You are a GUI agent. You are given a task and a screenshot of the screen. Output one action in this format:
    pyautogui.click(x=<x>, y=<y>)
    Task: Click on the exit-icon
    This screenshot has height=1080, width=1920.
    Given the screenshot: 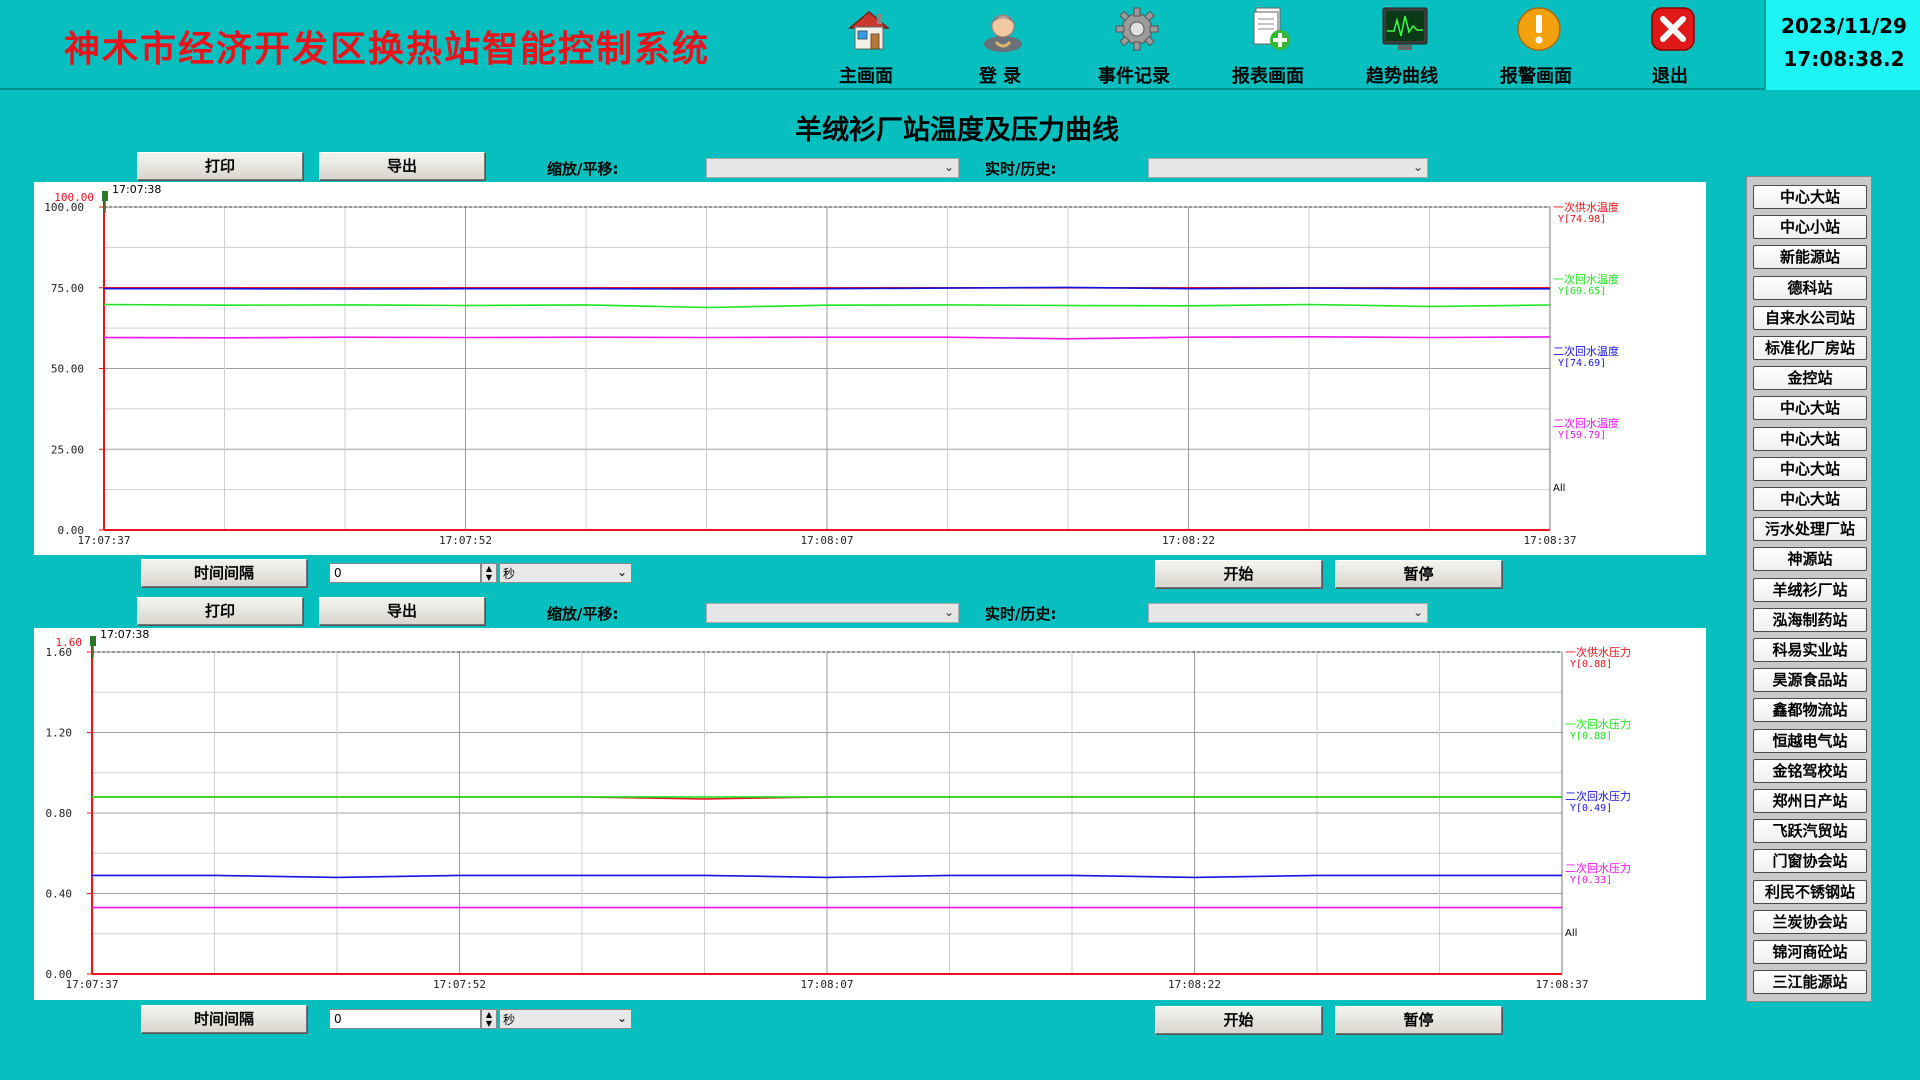 What is the action you would take?
    pyautogui.click(x=1673, y=29)
    